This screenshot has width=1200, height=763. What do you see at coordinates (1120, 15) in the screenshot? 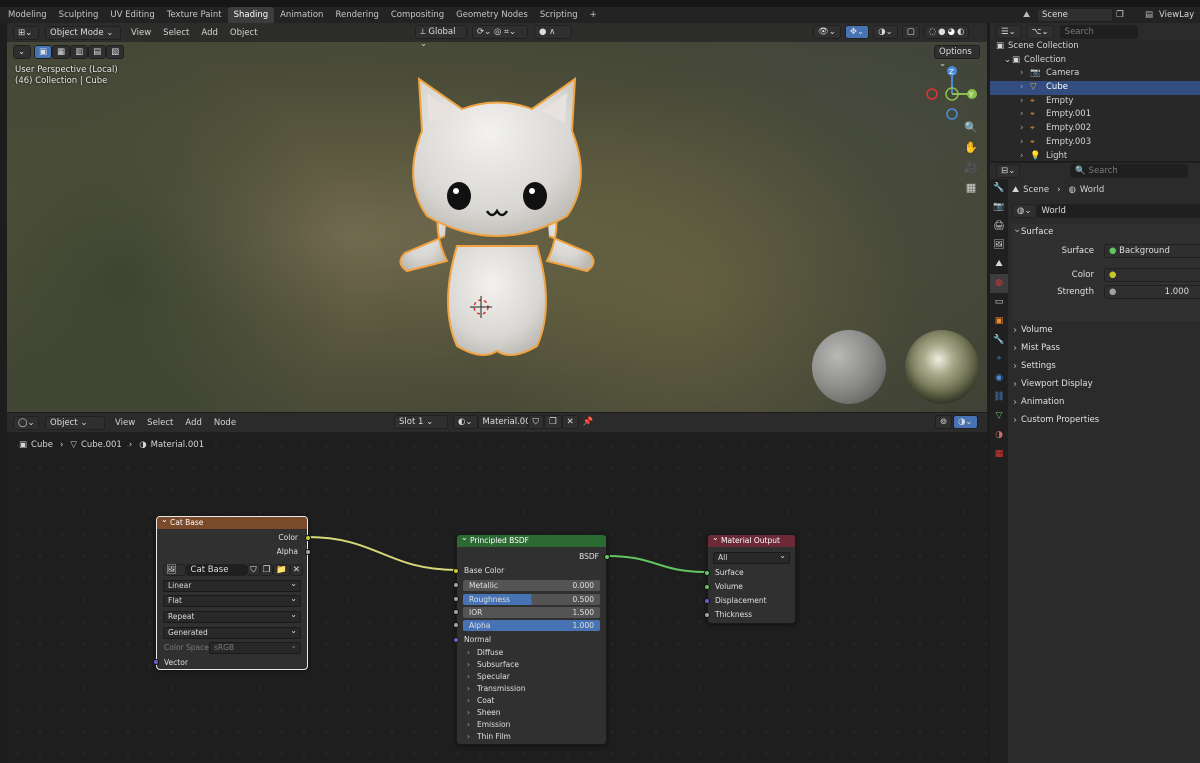
I see `copy-scene-icon: ❐` at bounding box center [1120, 15].